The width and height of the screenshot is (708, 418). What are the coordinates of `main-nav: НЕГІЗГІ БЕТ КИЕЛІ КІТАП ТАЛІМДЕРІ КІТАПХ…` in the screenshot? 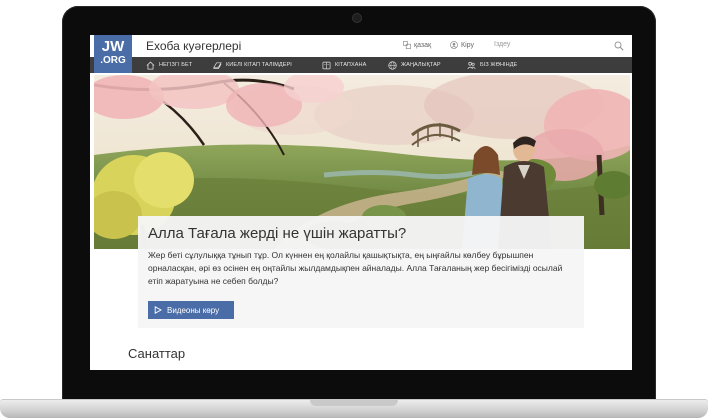 It's located at (361, 65).